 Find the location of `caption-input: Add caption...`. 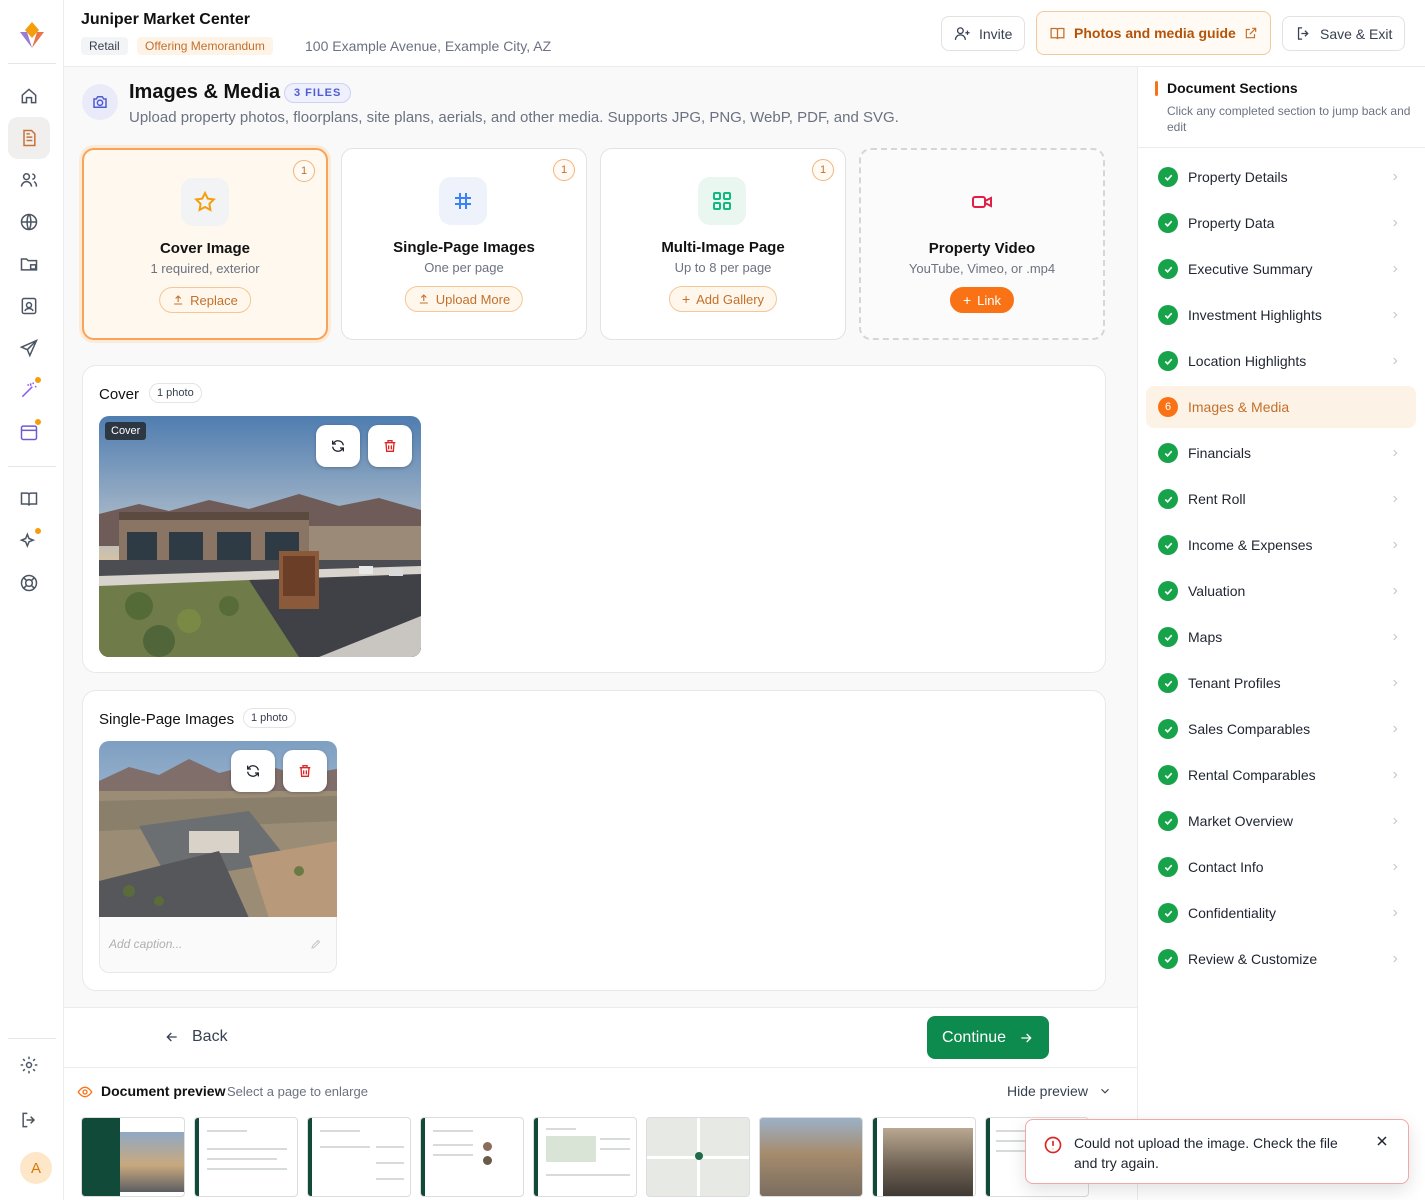

caption-input: Add caption... is located at coordinates (218, 945).